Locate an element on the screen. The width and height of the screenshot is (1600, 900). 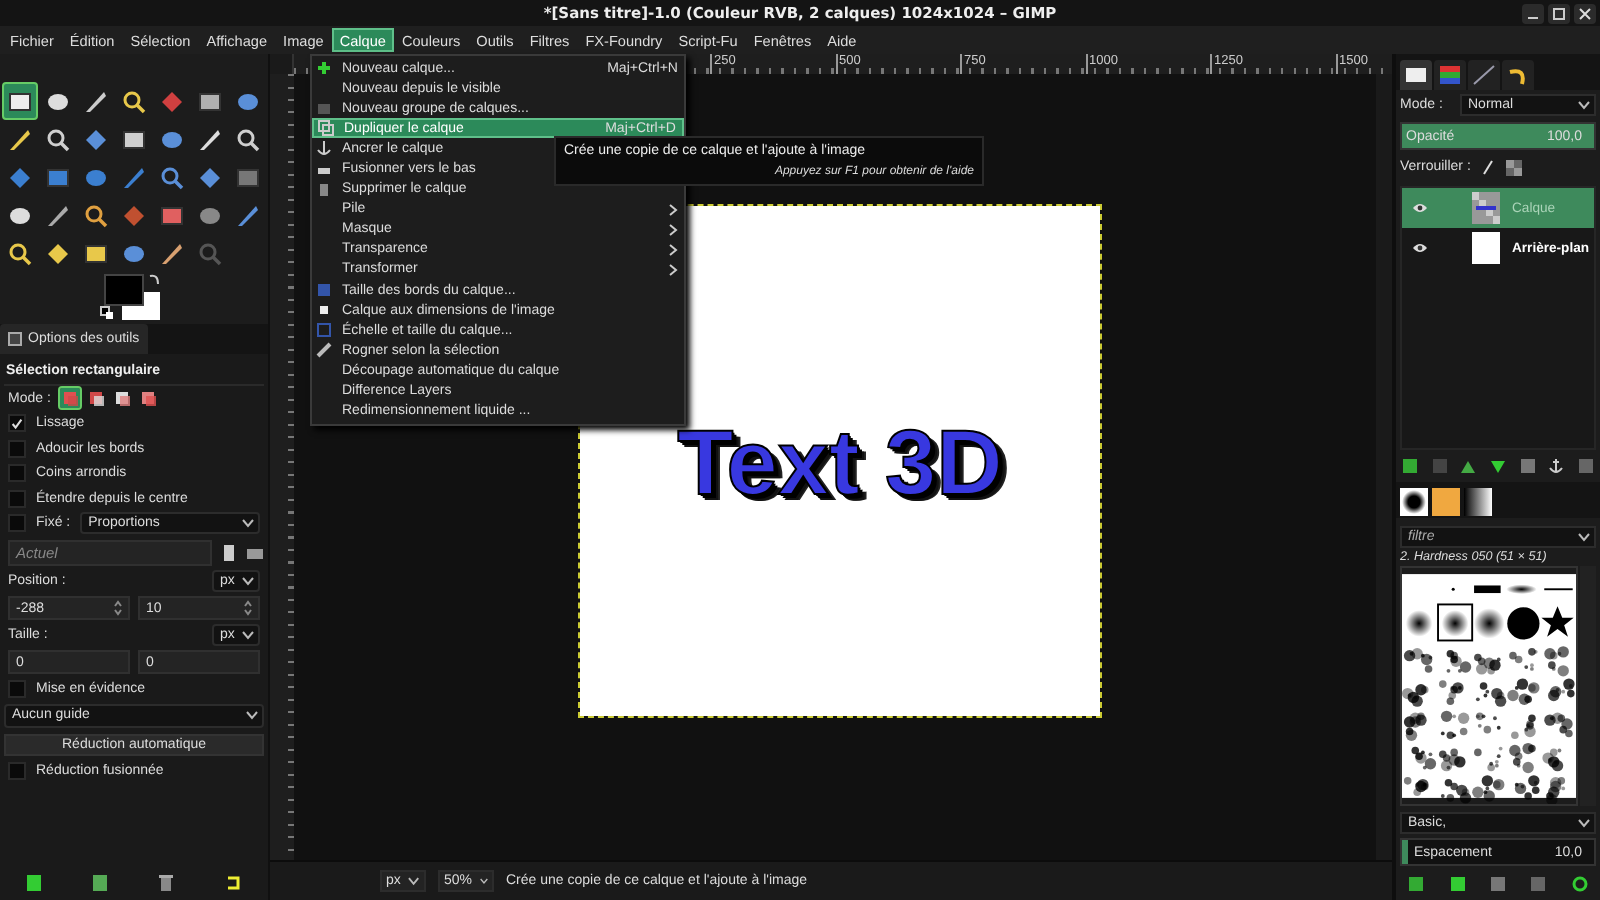
document-icon is located at coordinates (229, 552).